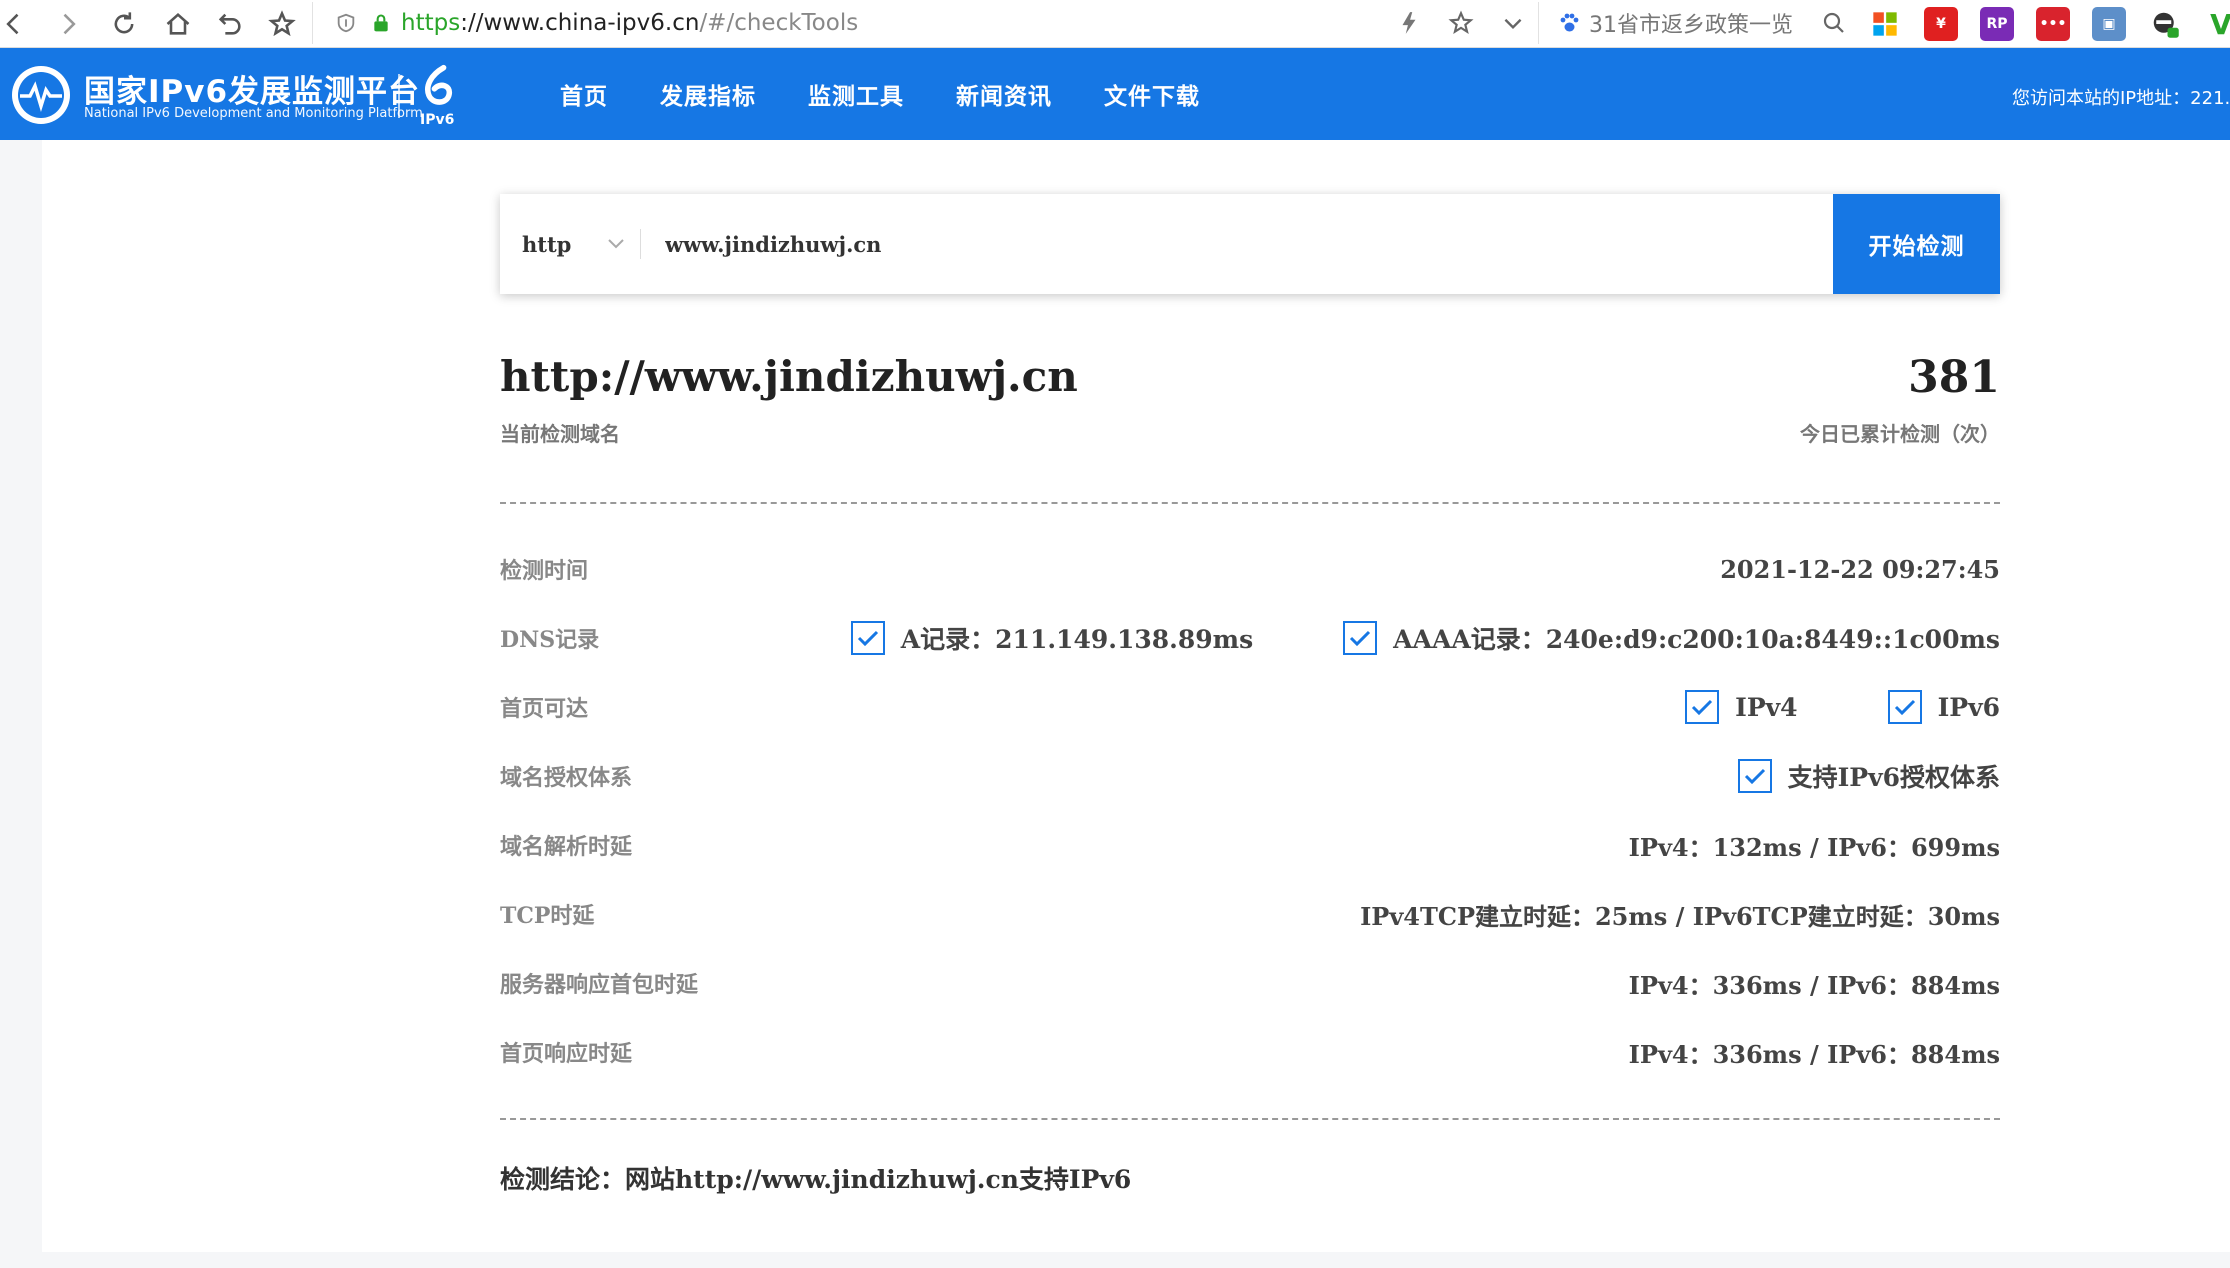  Describe the element at coordinates (1860, 569) in the screenshot. I see `time-value: 2021-12-22 09:27:45` at that location.